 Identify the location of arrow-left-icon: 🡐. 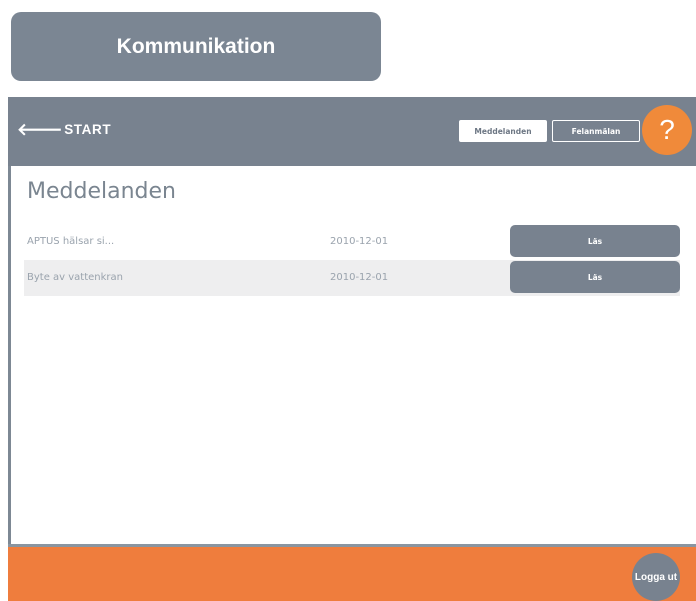
(40, 129).